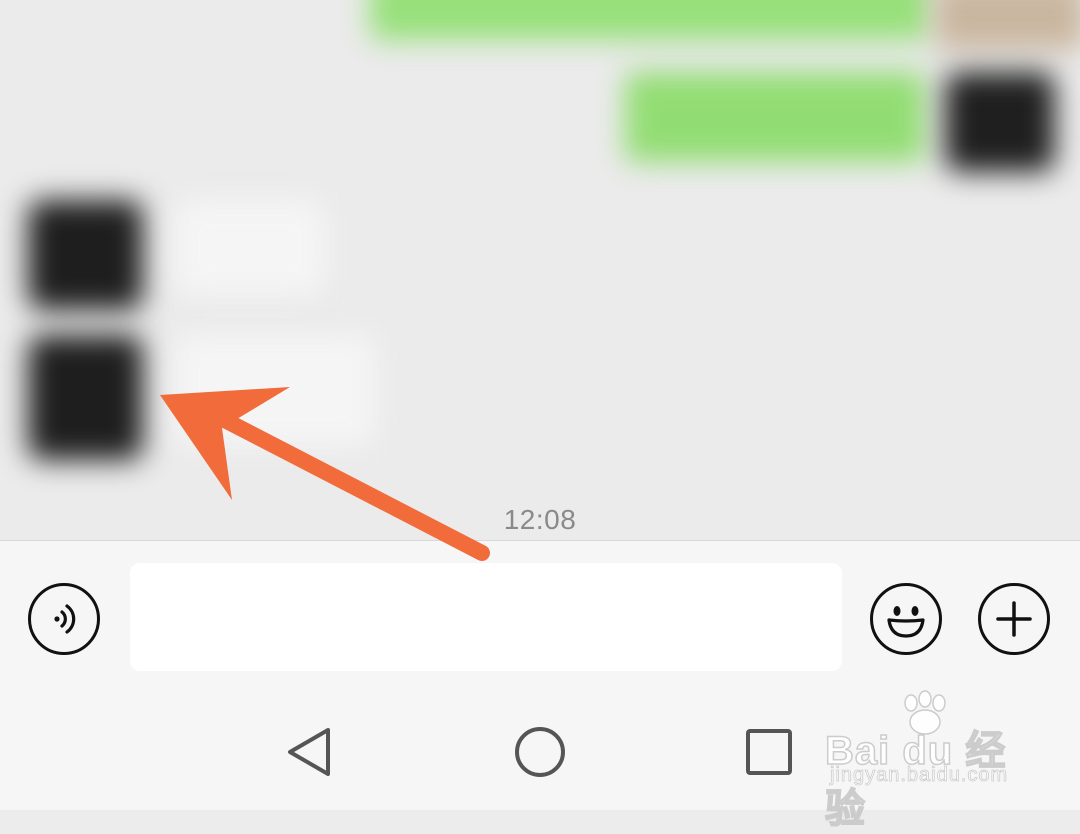 This screenshot has width=1080, height=834. What do you see at coordinates (486, 617) in the screenshot?
I see `message-input` at bounding box center [486, 617].